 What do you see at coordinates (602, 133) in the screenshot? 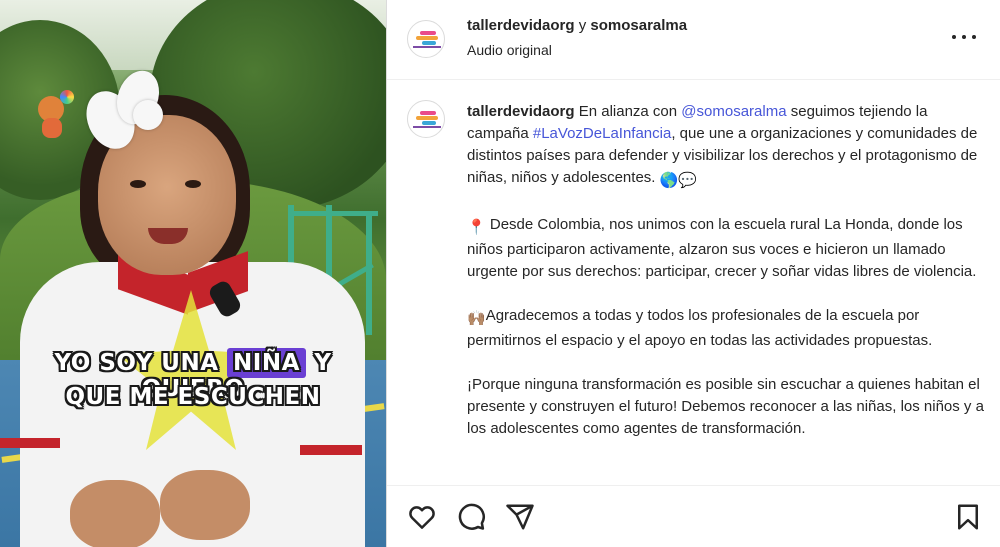
I see `hashtag-link: #LaVozDeLaInfancia` at bounding box center [602, 133].